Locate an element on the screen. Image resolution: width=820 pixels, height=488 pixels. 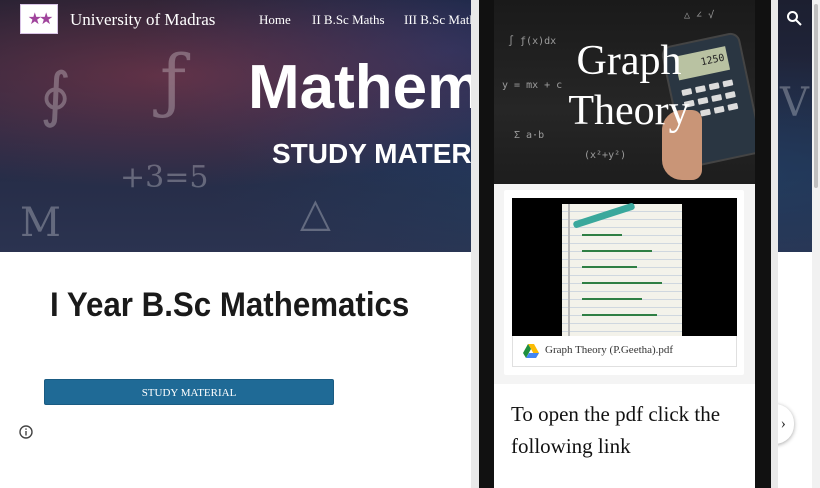
pdf-thumbnail is located at coordinates (624, 267).